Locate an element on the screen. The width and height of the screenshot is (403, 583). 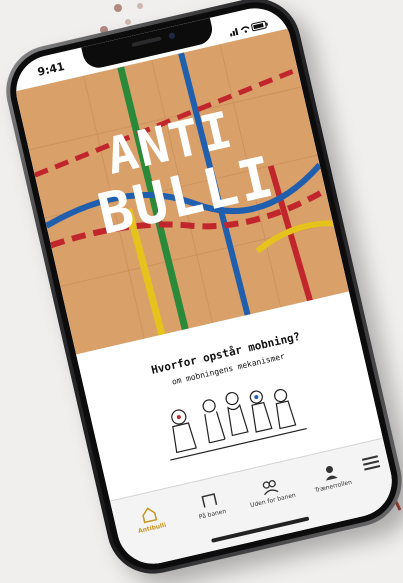
front-camera is located at coordinates (172, 36).